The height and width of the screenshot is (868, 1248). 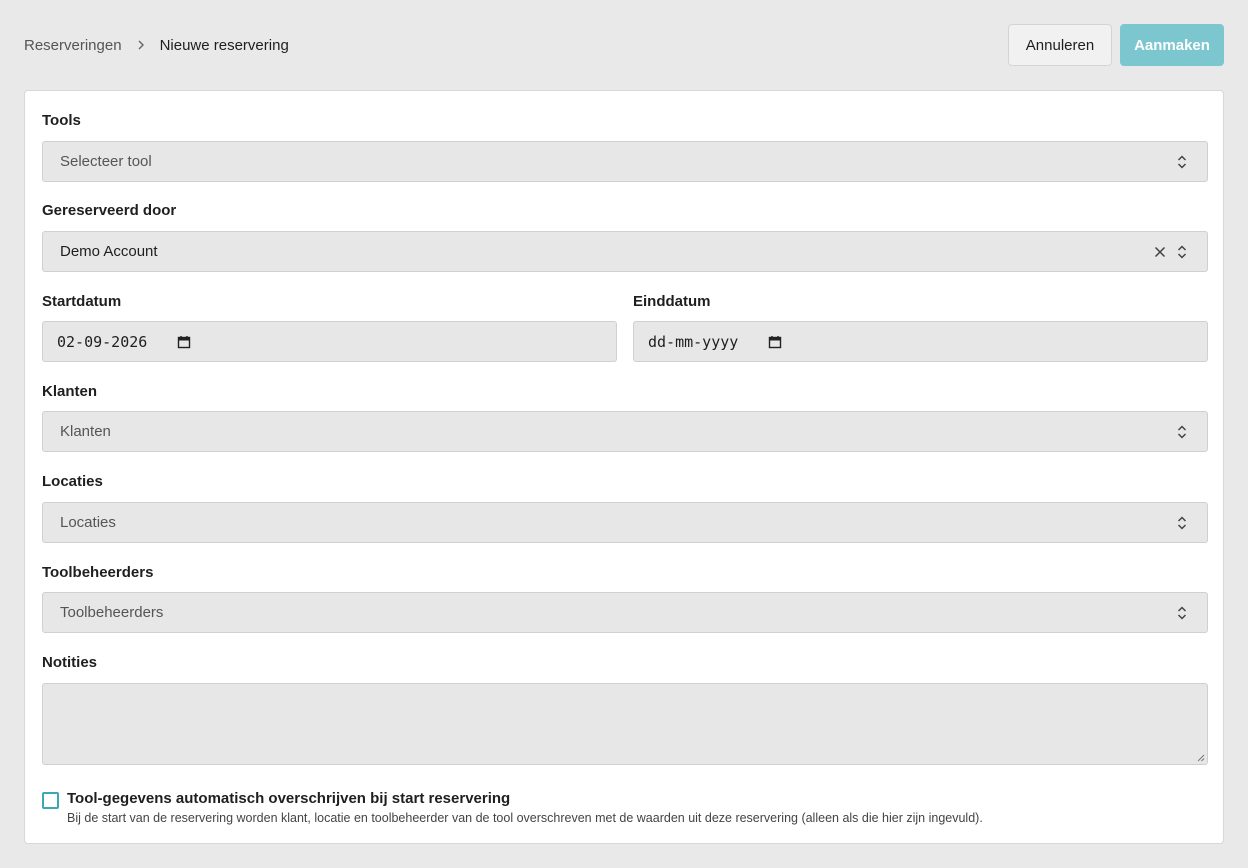 What do you see at coordinates (73, 45) in the screenshot?
I see `breadcrumb-reserveringen: Reserveringen` at bounding box center [73, 45].